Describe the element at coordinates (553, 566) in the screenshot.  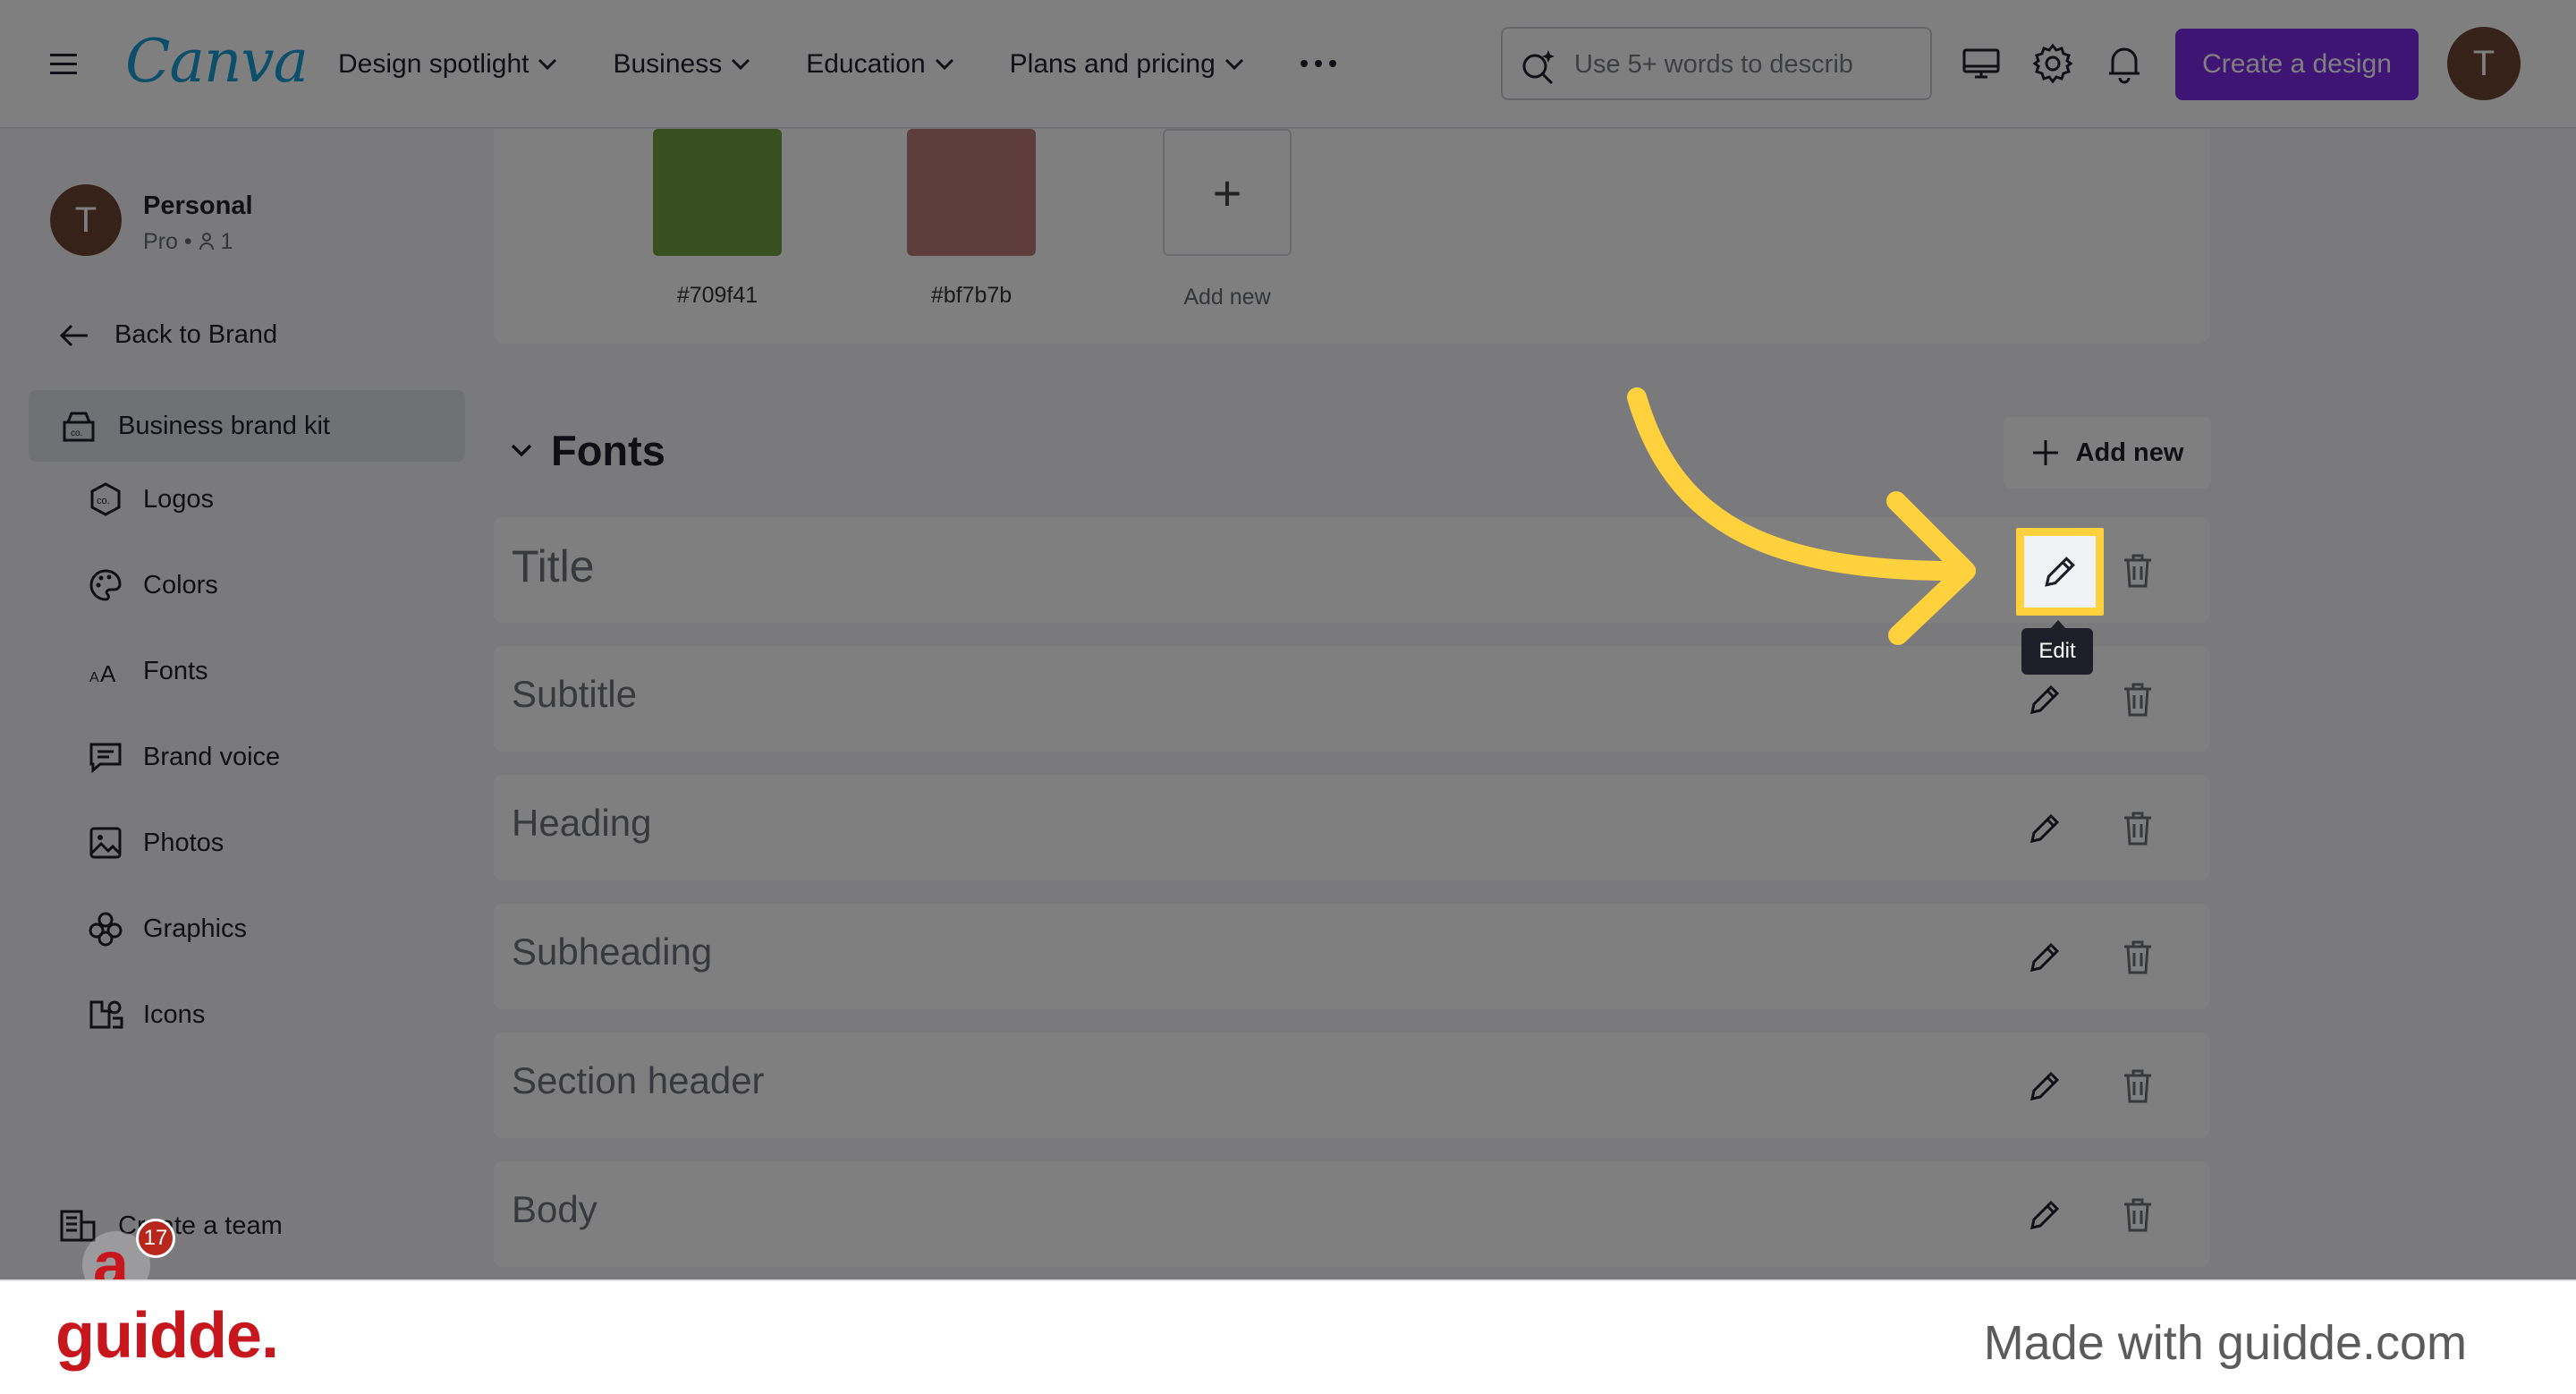
I see `font-row-label: Title` at that location.